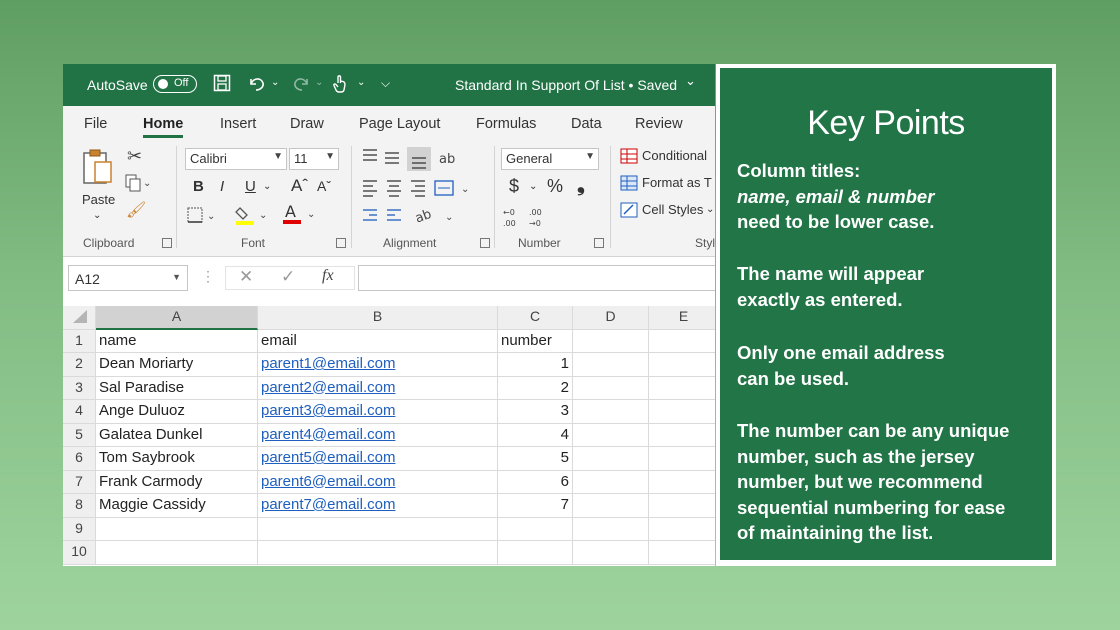 Image resolution: width=1120 pixels, height=630 pixels. What do you see at coordinates (535, 553) in the screenshot?
I see `cell-c10` at bounding box center [535, 553].